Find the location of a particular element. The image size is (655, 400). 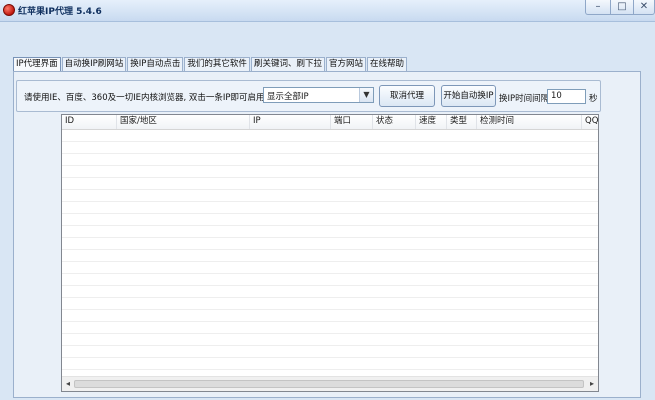

column-header-qq: QQ可 is located at coordinates (590, 122).